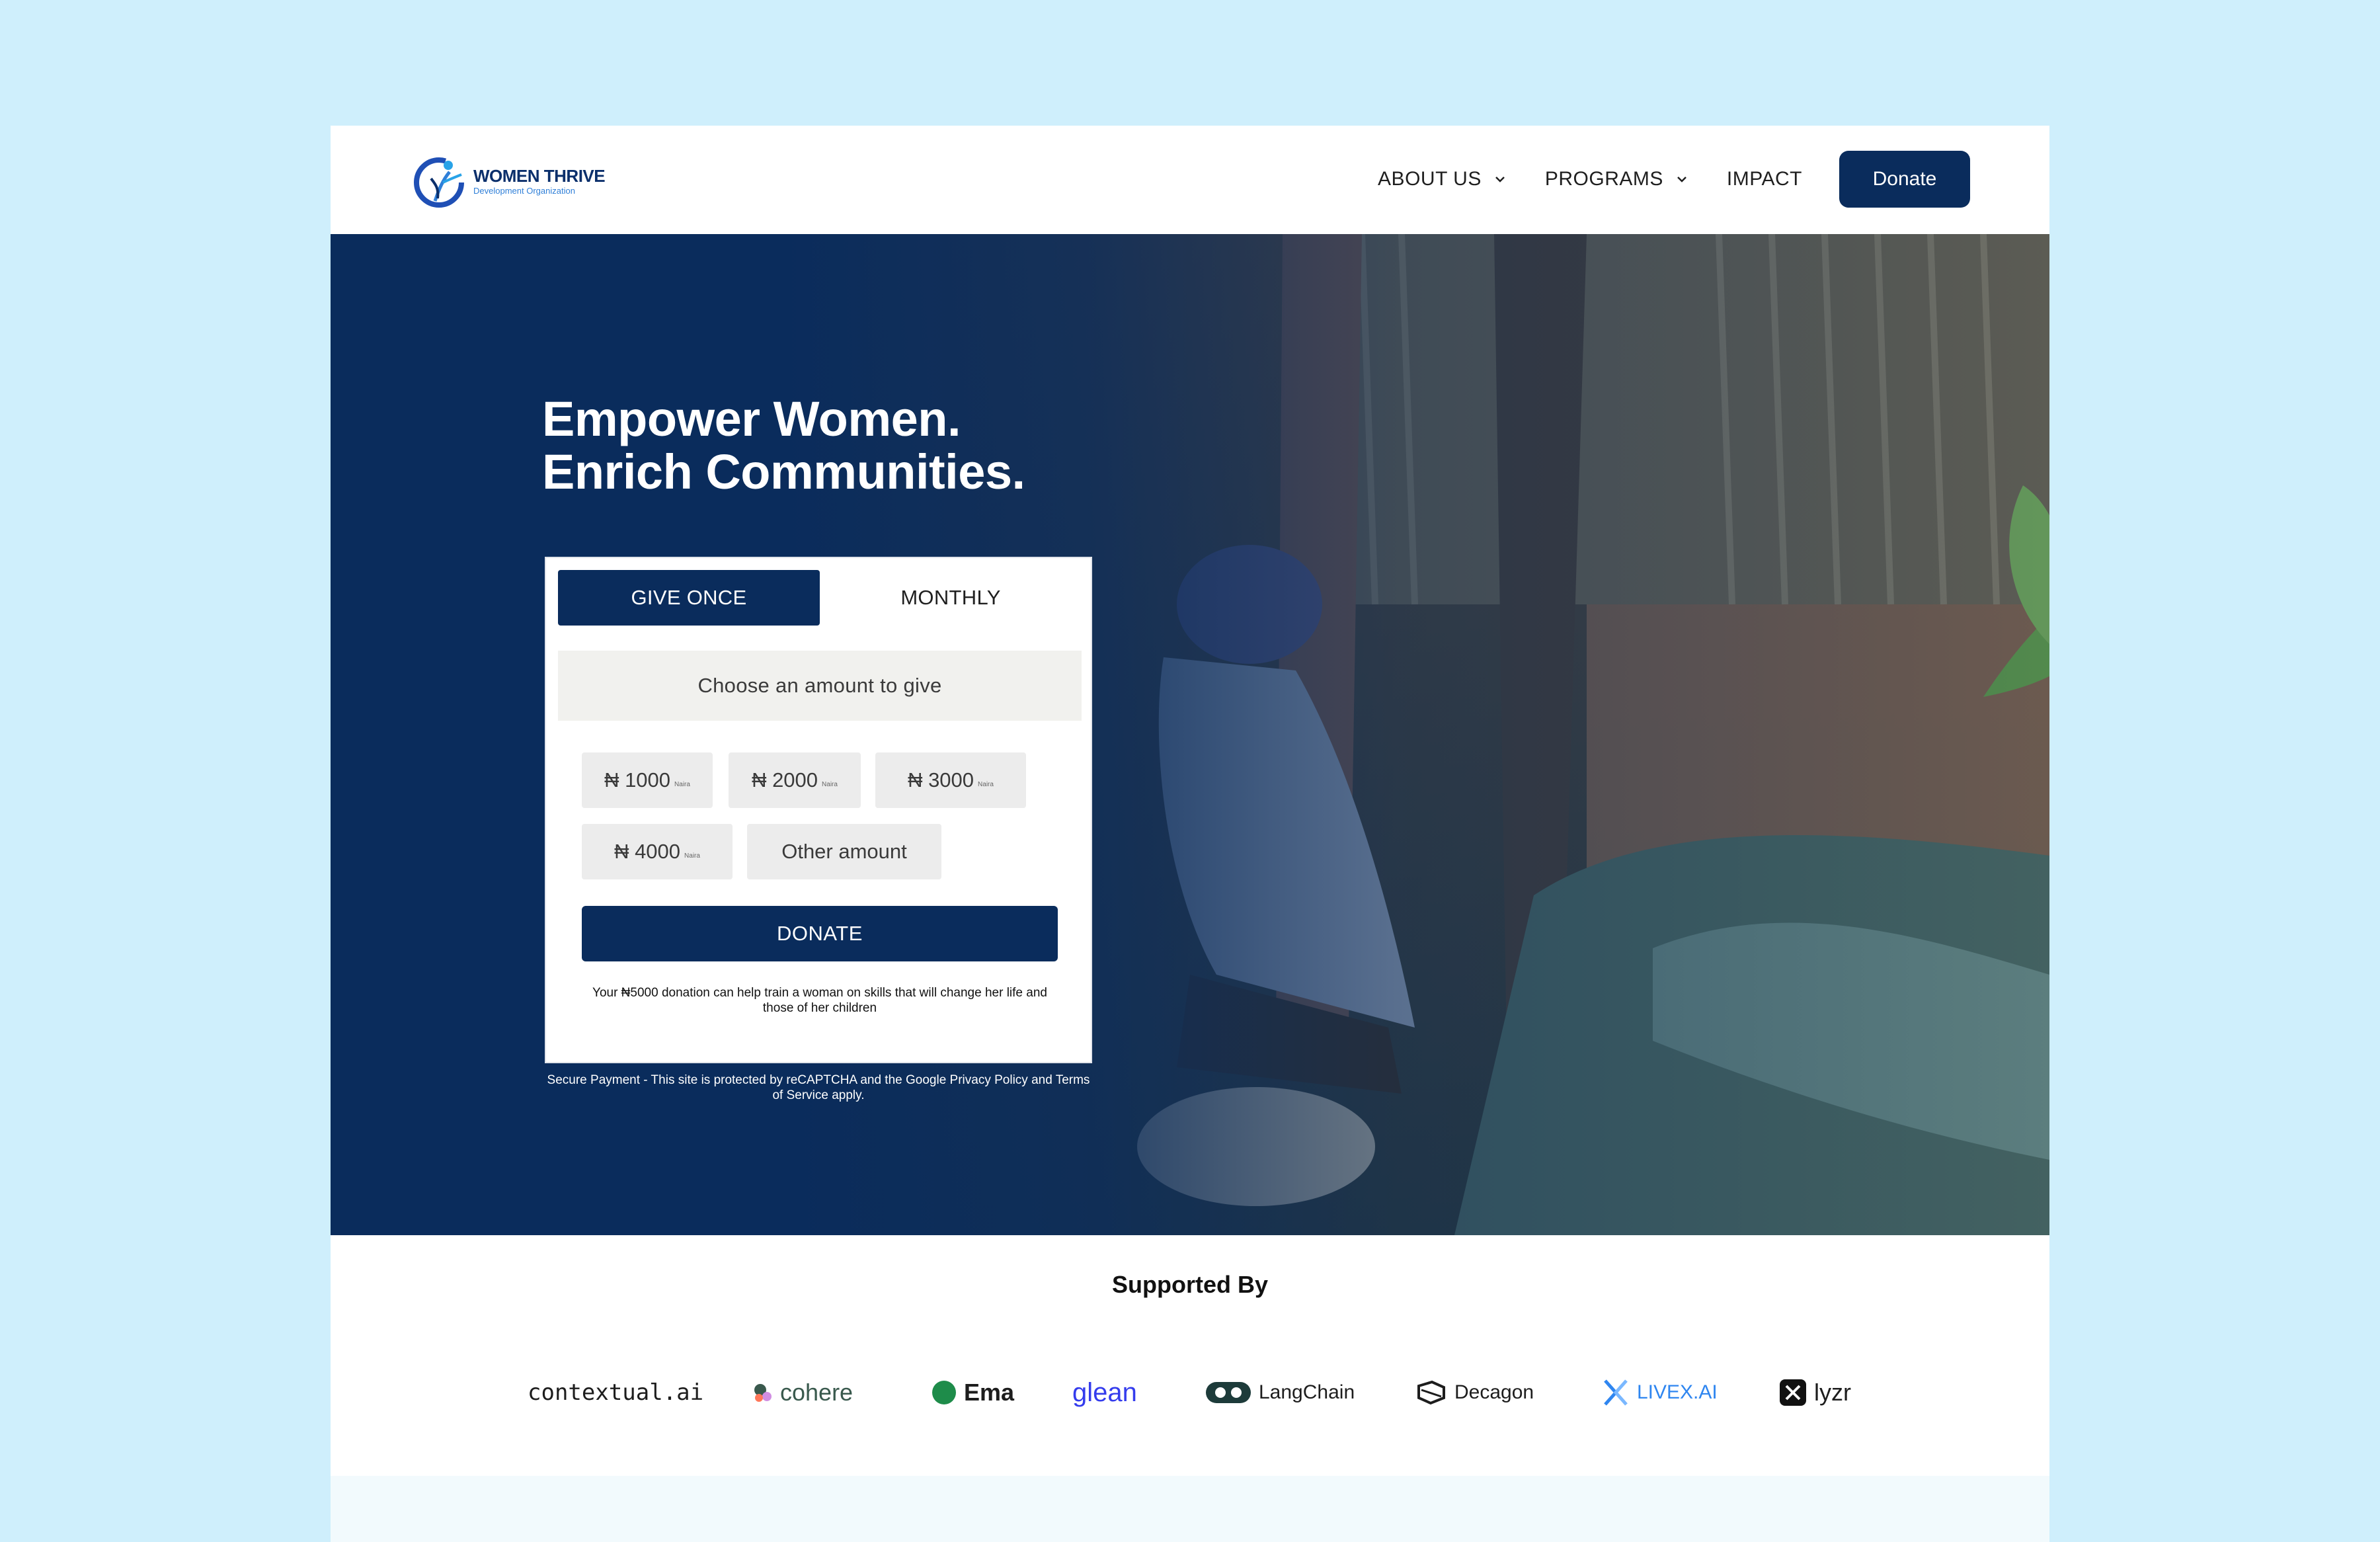 This screenshot has height=1542, width=2380. I want to click on contextual-ai-logo-text: contextual.ai, so click(616, 1393).